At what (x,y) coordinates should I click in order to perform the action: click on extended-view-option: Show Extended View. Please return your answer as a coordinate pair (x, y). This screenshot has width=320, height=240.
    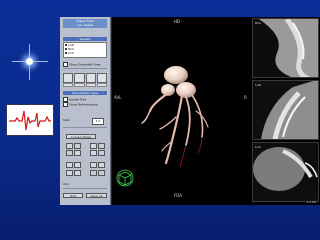
    Looking at the image, I should click on (82, 64).